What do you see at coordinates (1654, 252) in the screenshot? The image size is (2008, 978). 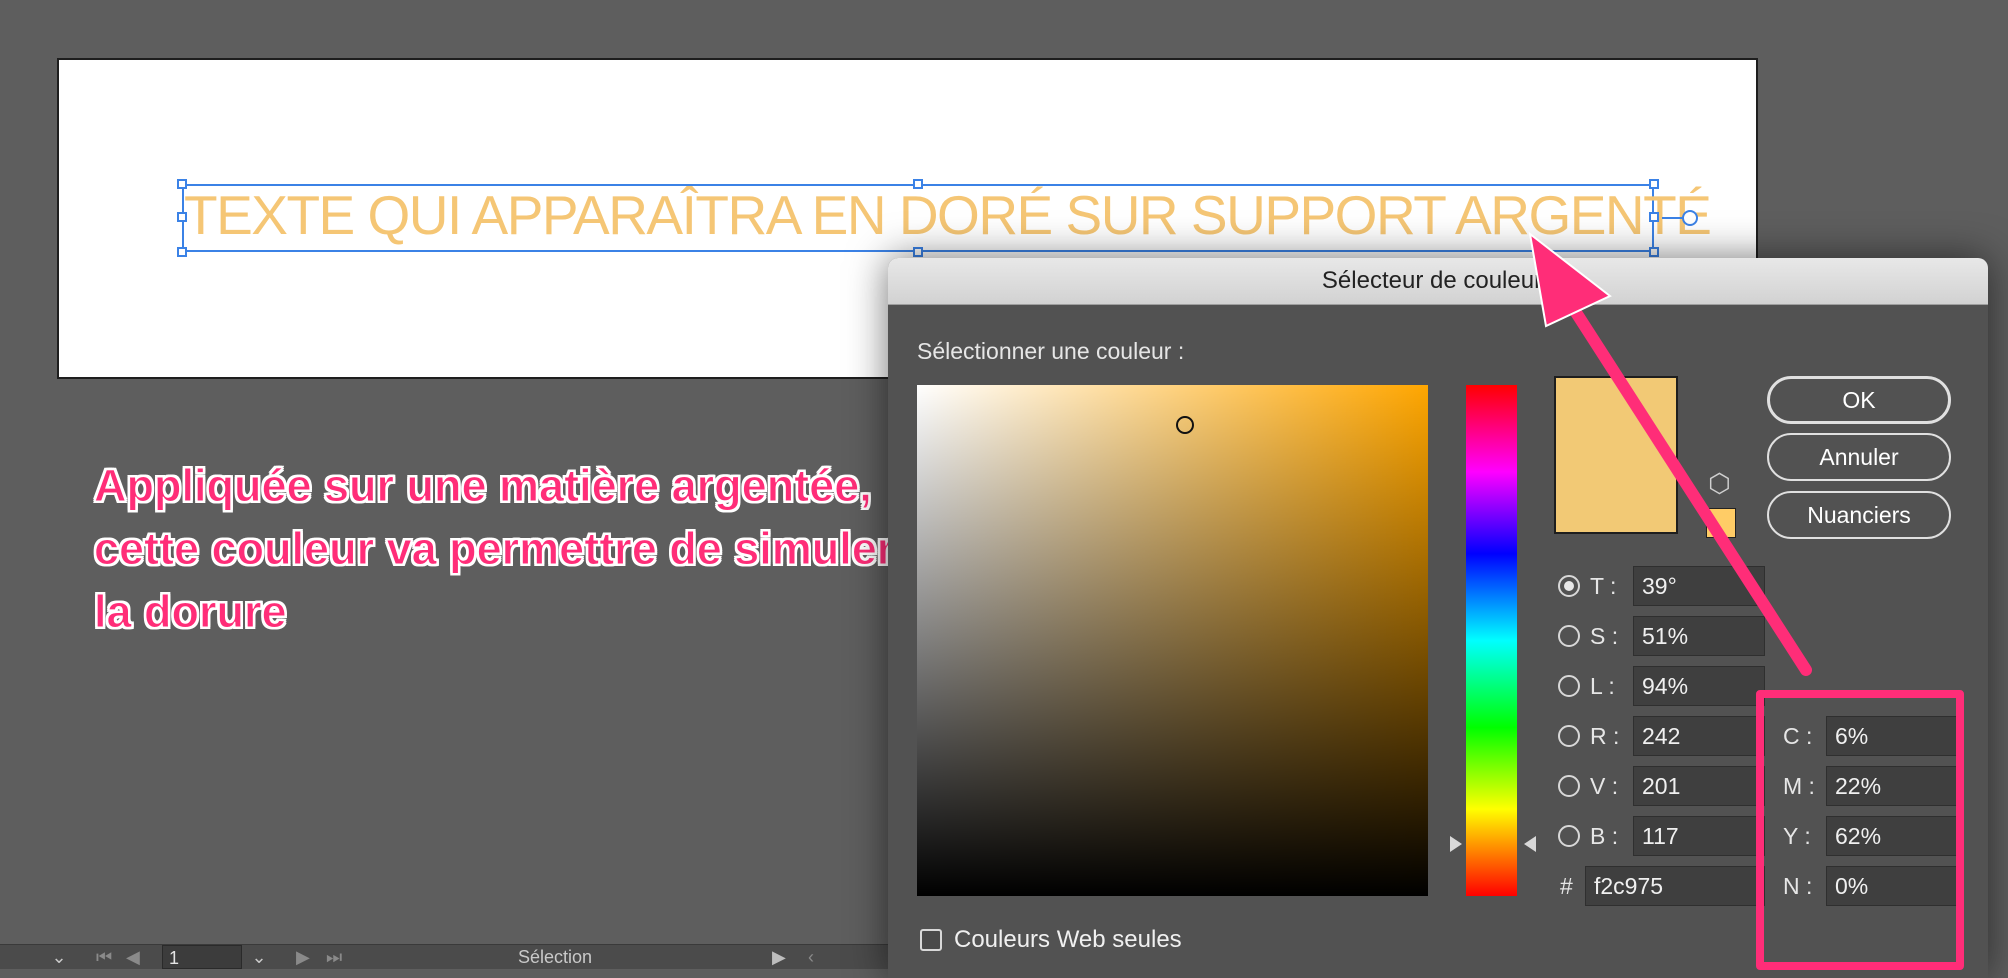 I see `selection-handle-bottom-right` at bounding box center [1654, 252].